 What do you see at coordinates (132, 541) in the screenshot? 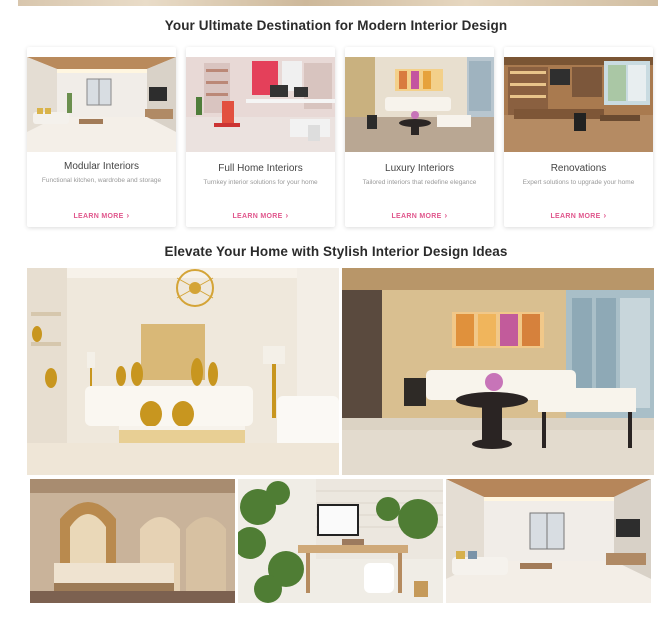
I see `gallery-palace-bedroom-image` at bounding box center [132, 541].